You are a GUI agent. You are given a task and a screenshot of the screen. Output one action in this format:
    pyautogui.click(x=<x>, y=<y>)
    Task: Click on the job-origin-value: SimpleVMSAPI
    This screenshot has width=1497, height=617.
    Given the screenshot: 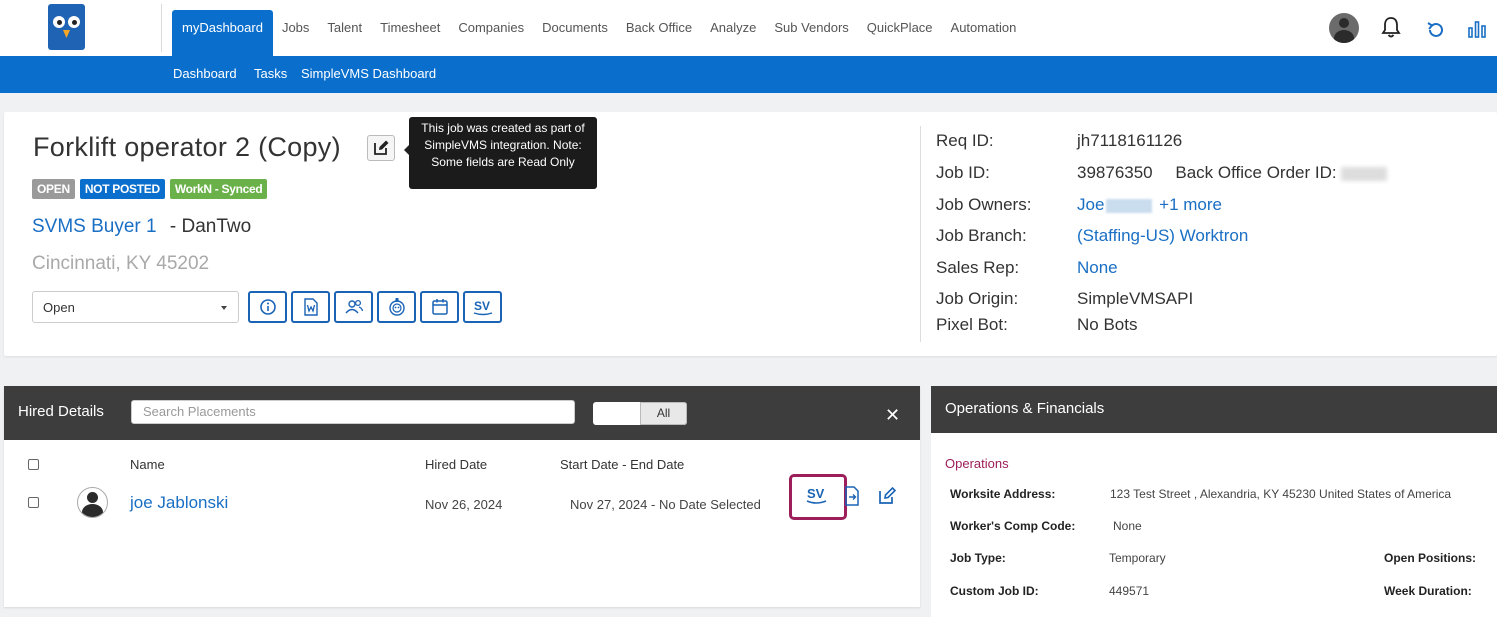 What is the action you would take?
    pyautogui.click(x=1135, y=298)
    